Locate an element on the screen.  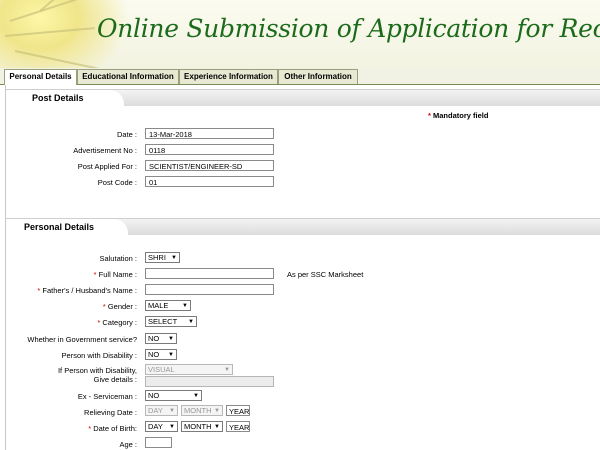
date-of-birth-label: * Date of Birth: is located at coordinates (112, 428).